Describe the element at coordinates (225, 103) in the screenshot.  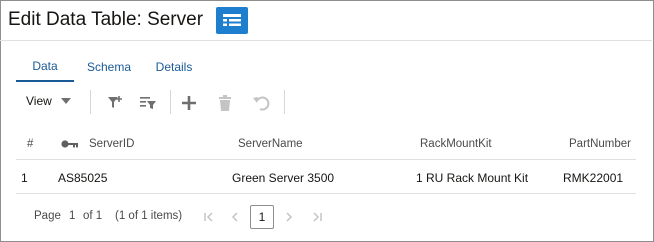
I see `delete-icon` at that location.